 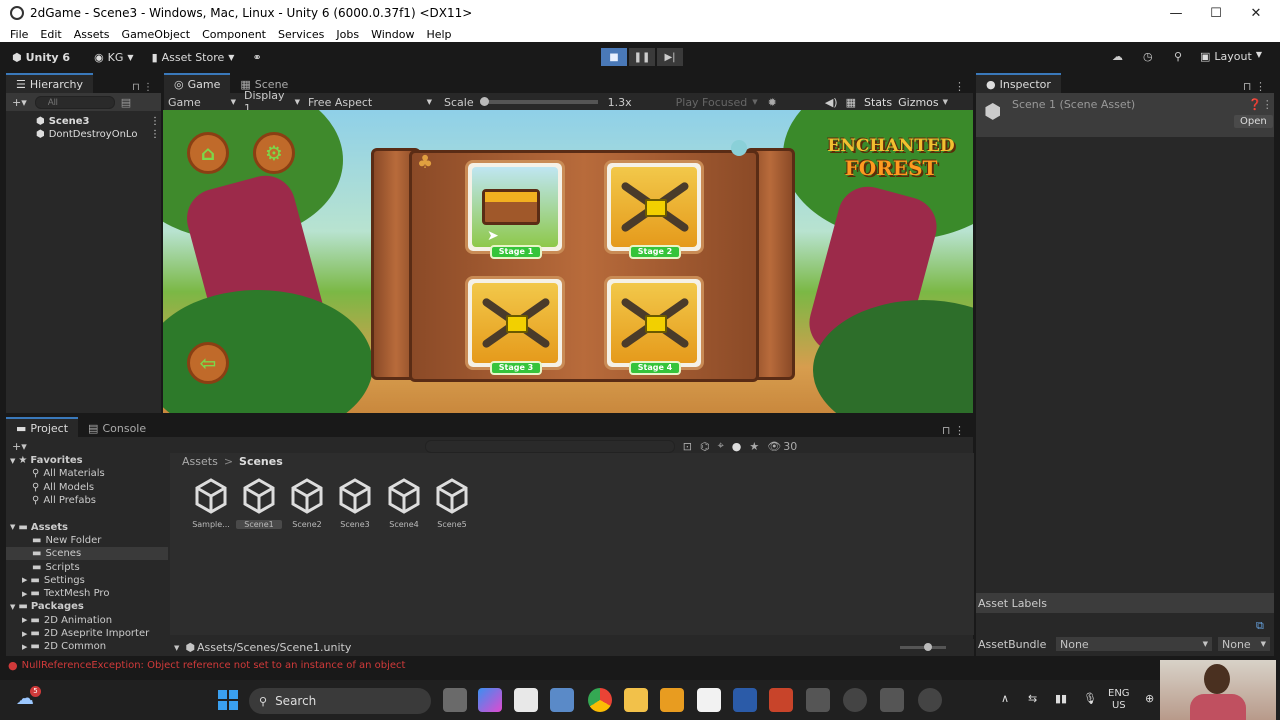 What do you see at coordinates (256, 57) in the screenshot?
I see `version-control-icon: ⚭` at bounding box center [256, 57].